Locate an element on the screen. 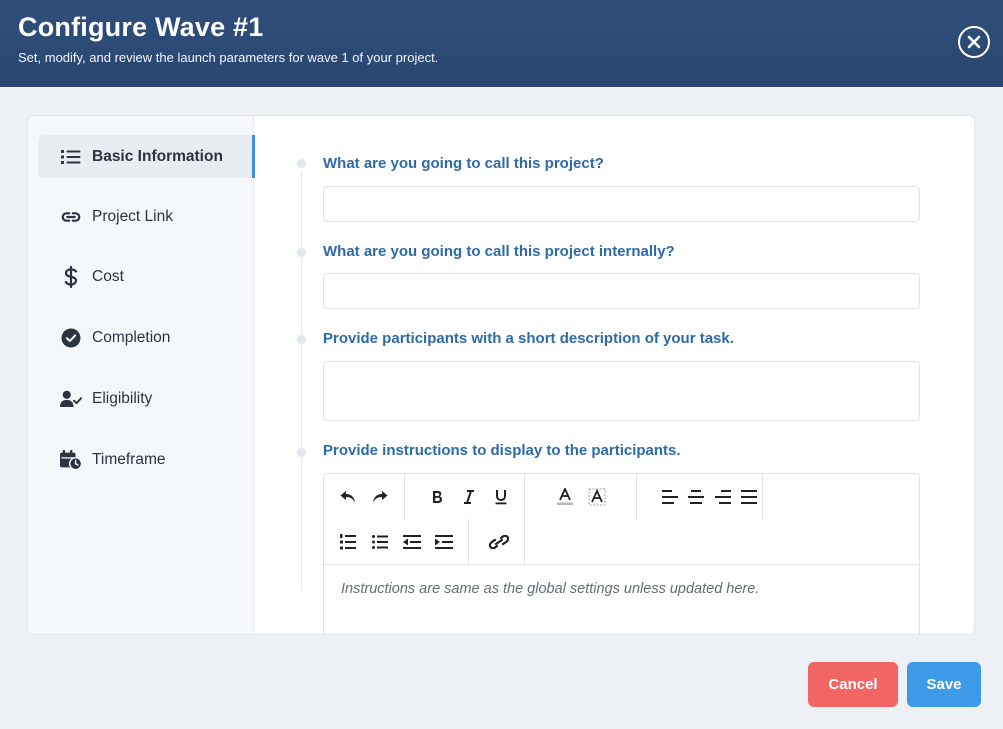  list-group is located at coordinates (400, 541).